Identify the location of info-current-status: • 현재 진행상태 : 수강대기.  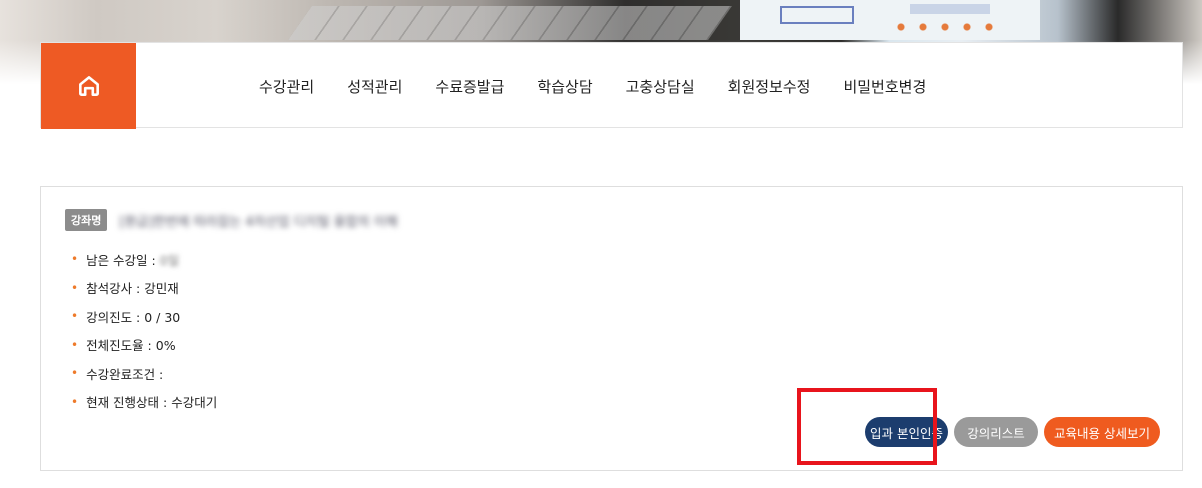
(144, 402).